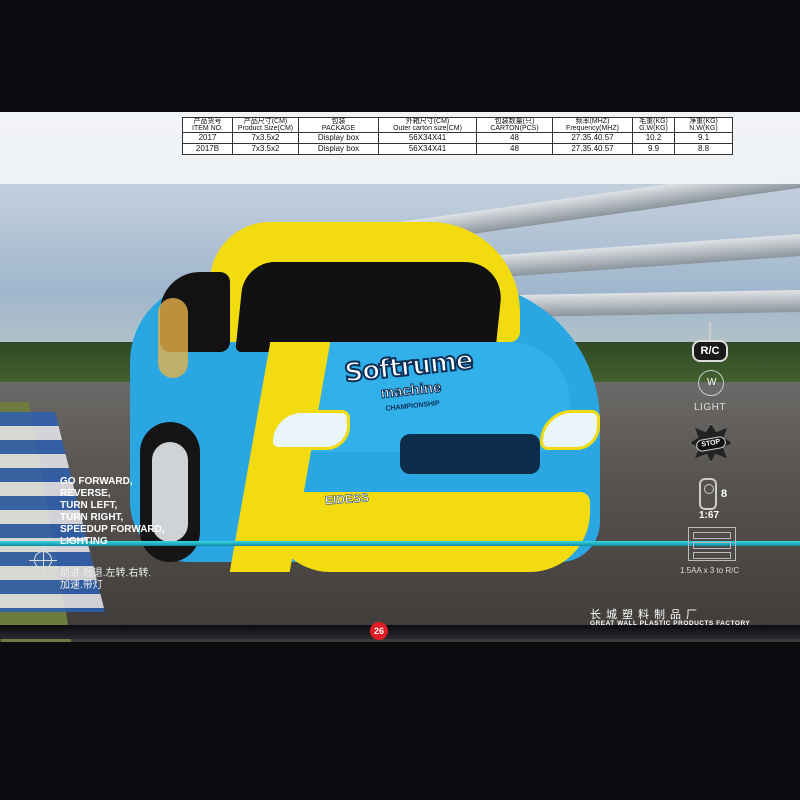 This screenshot has height=800, width=800. I want to click on header-cell: 频率(MHZ) Frequency(MHZ), so click(592, 125).